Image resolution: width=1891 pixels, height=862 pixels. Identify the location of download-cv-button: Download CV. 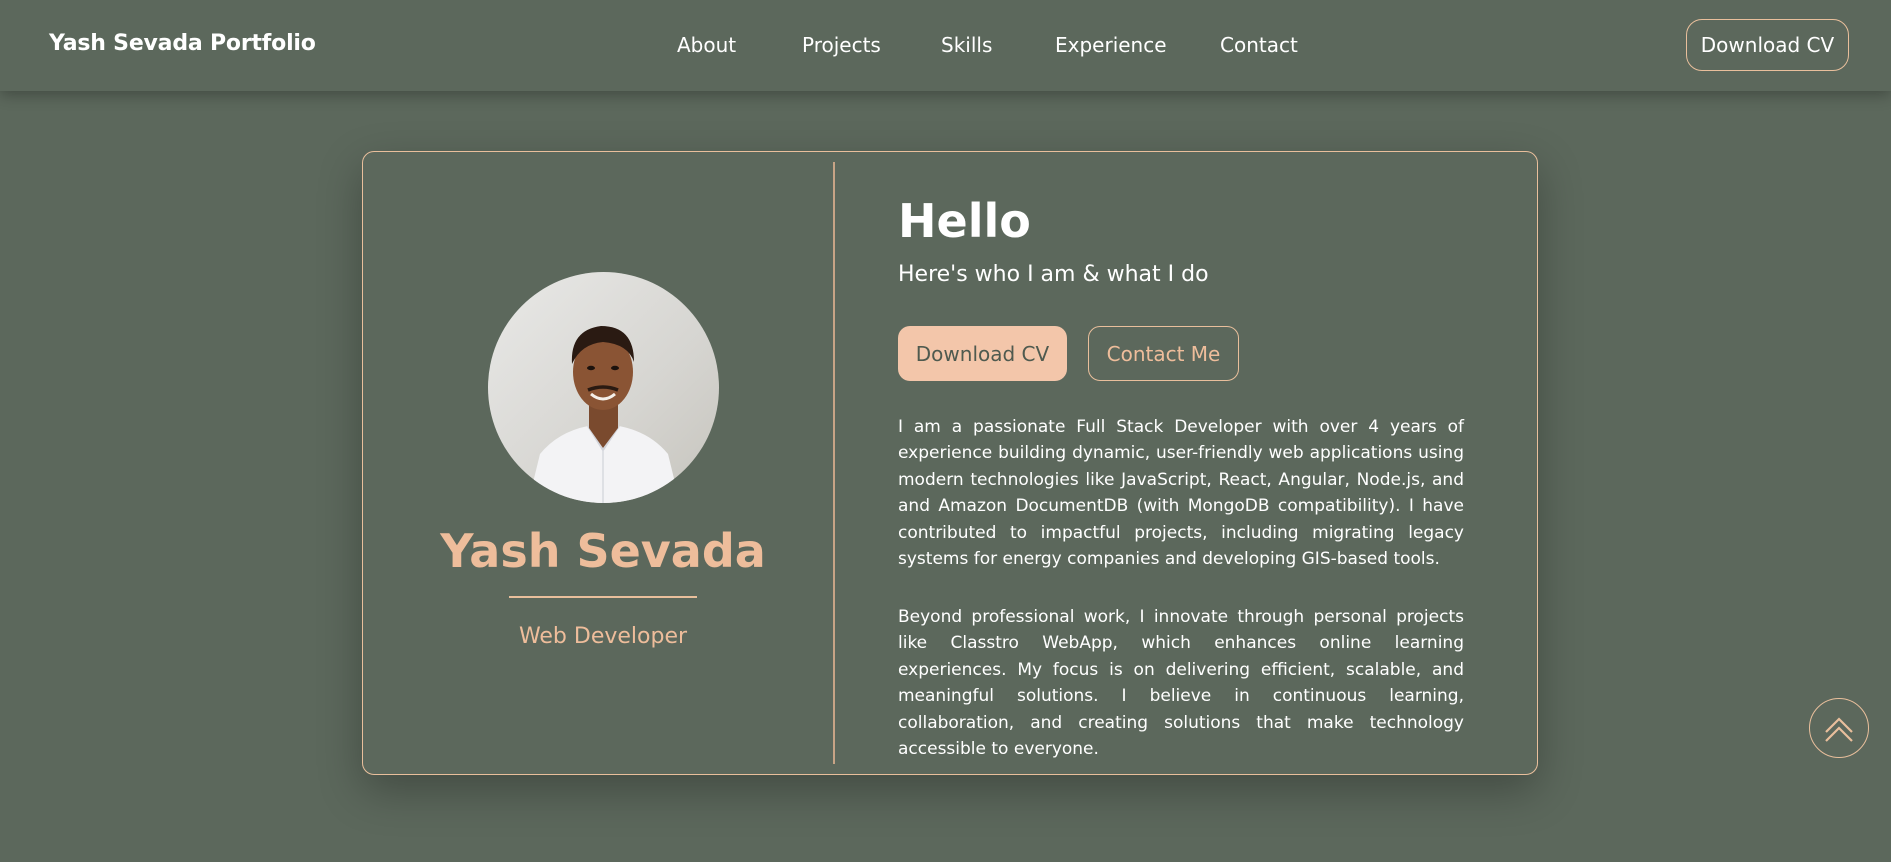
(982, 353).